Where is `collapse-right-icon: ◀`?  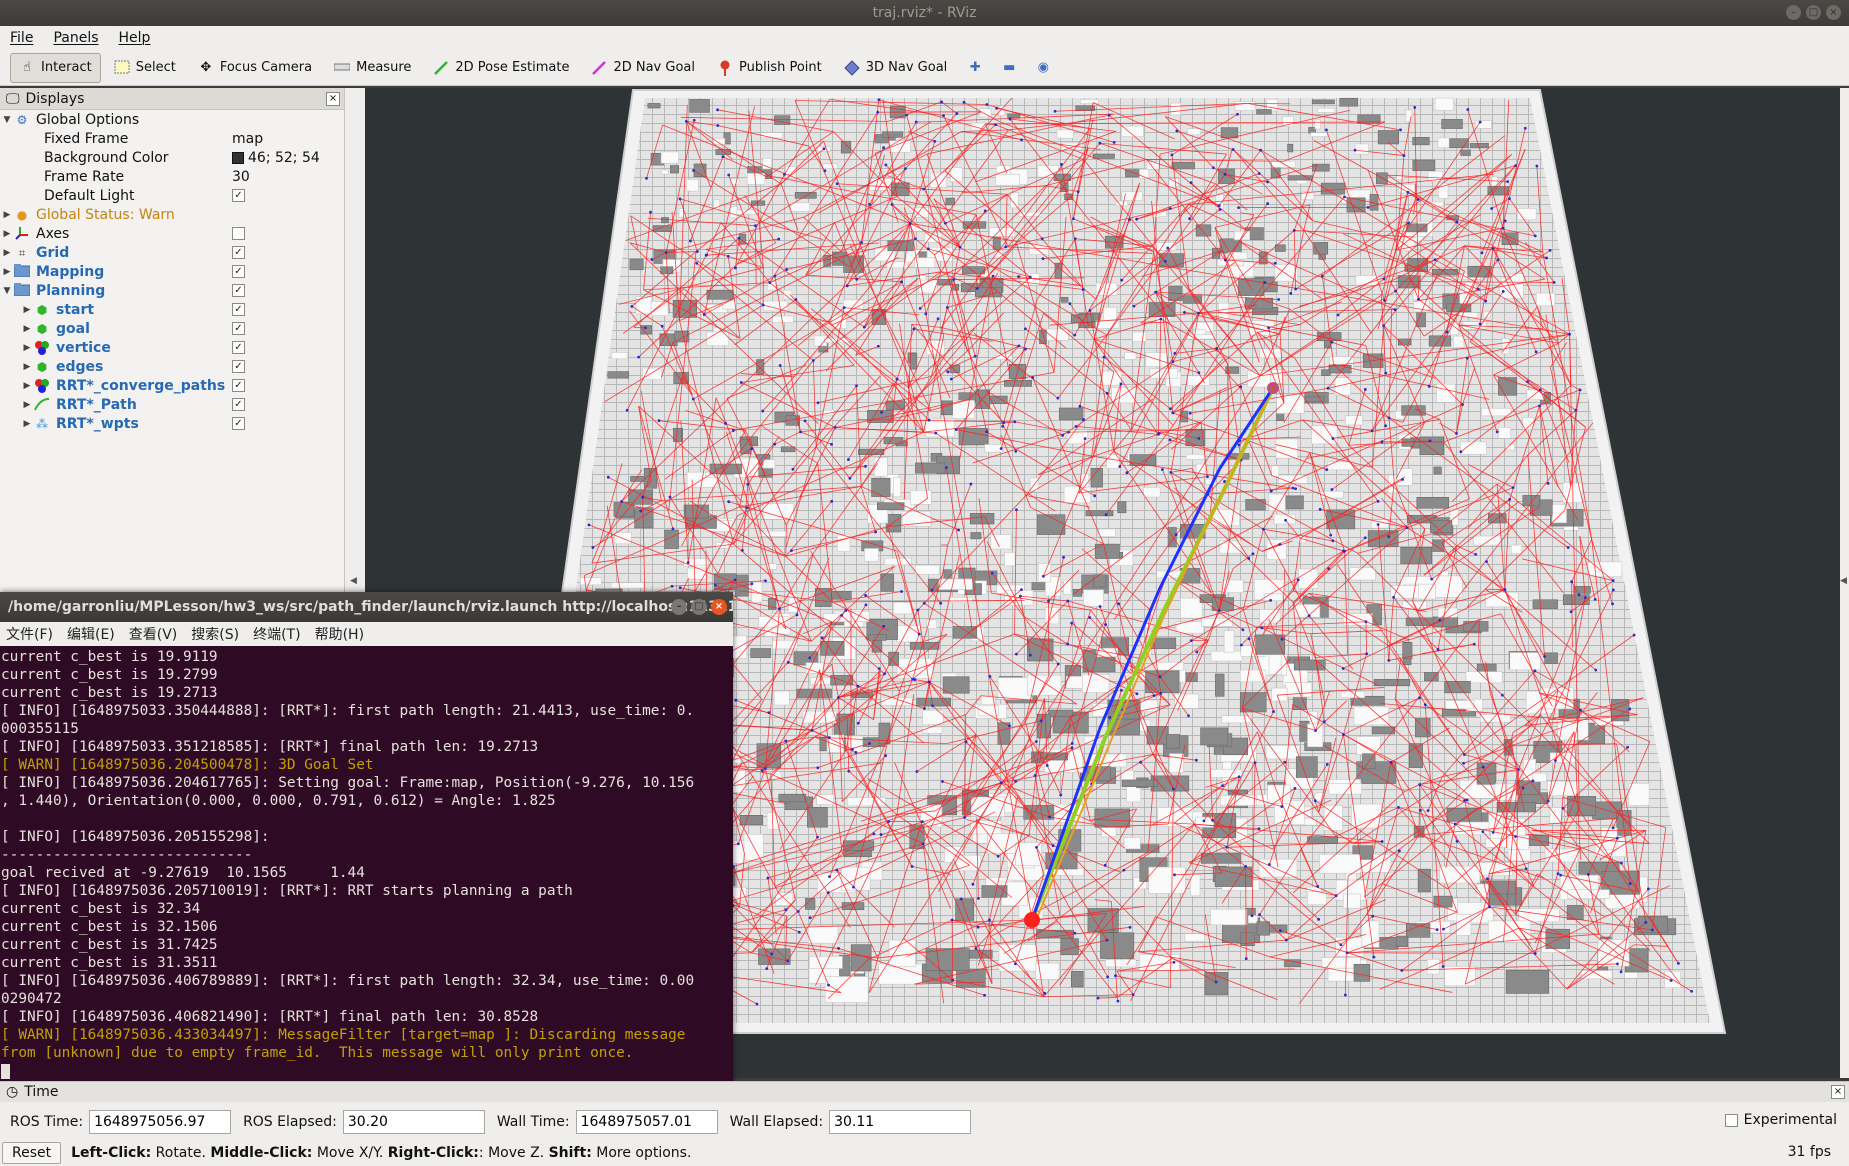
collapse-right-icon: ◀ is located at coordinates (1843, 581).